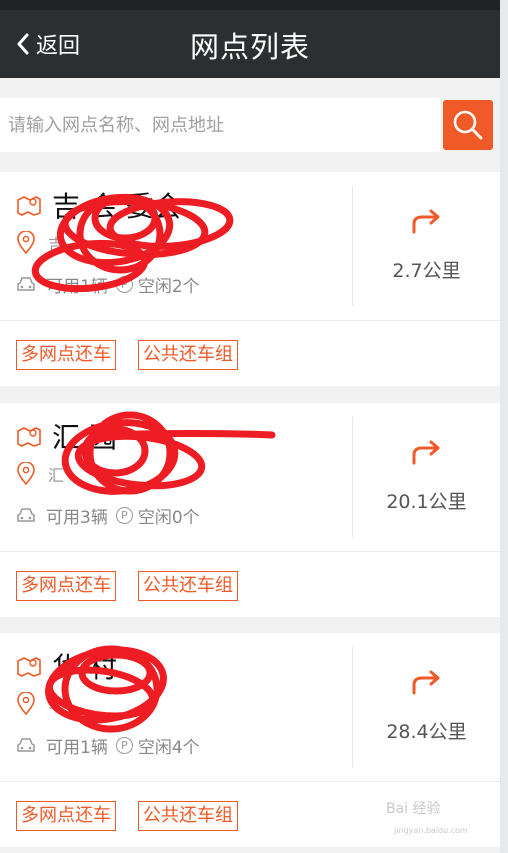 The image size is (508, 853). Describe the element at coordinates (168, 747) in the screenshot. I see `free-parking-count: 空闲4个` at that location.